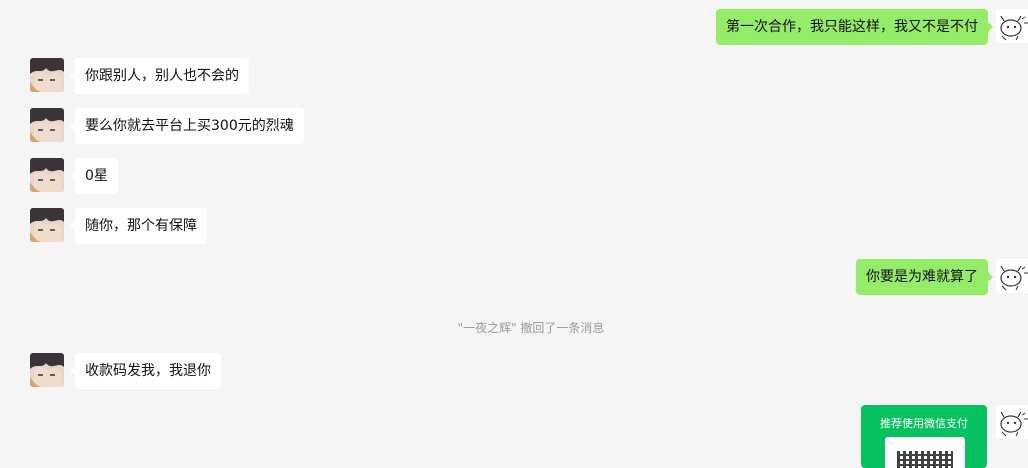 This screenshot has height=468, width=1028. Describe the element at coordinates (924, 436) in the screenshot. I see `payment-qr-card: 推荐使用微信支付` at that location.